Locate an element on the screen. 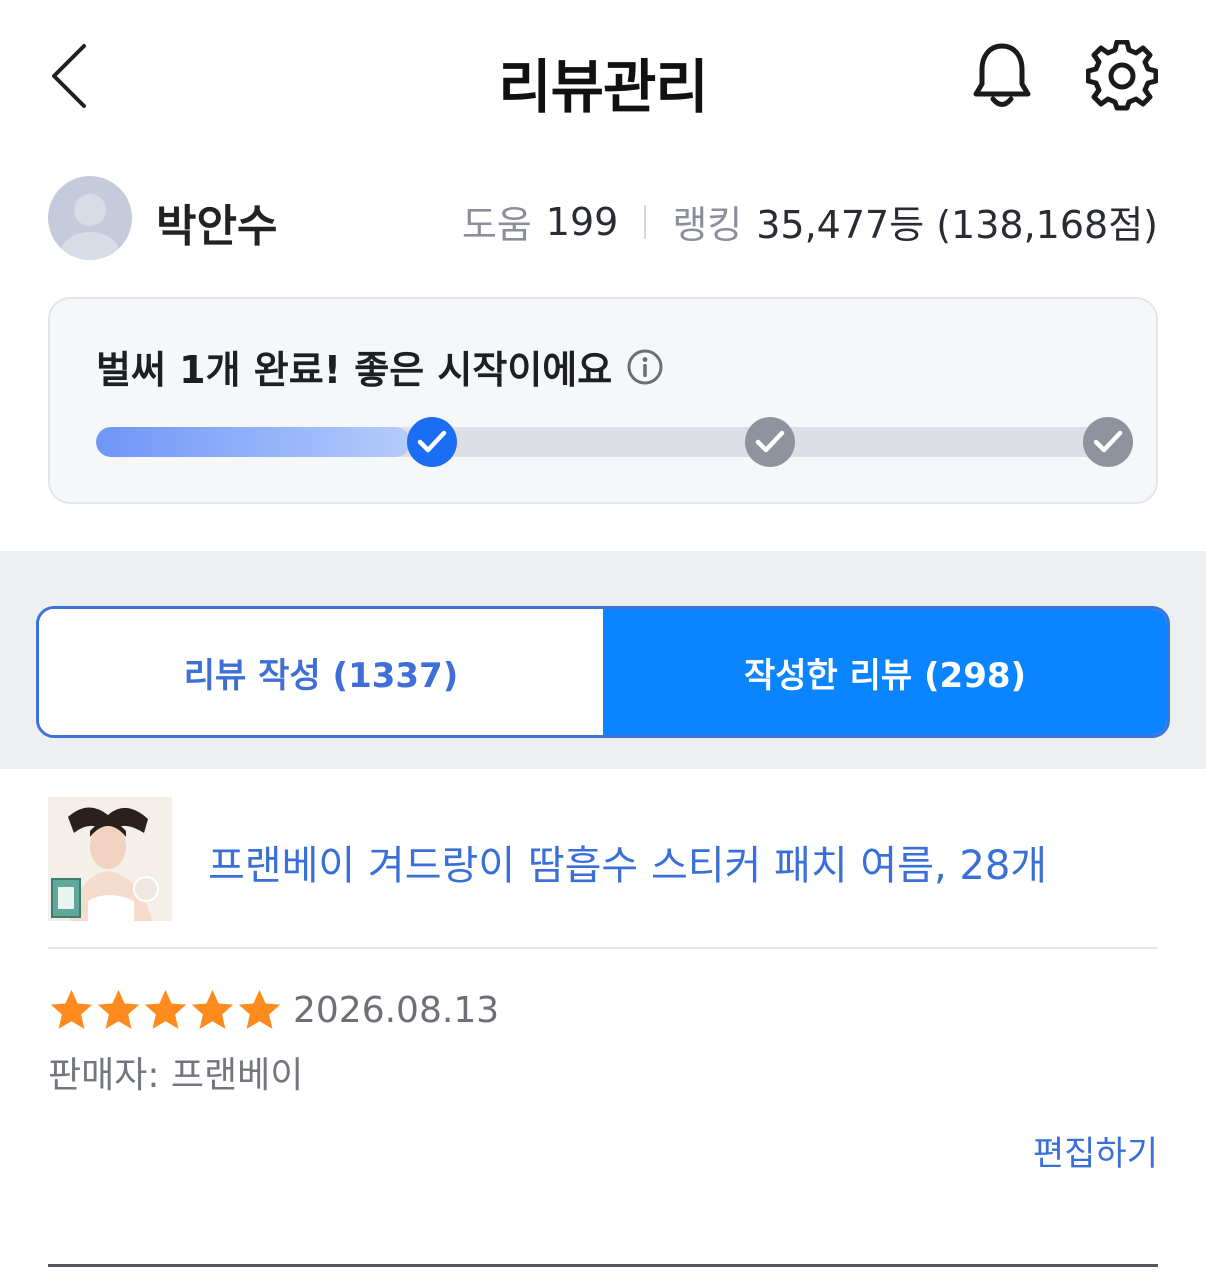 The image size is (1206, 1286). stats-divider is located at coordinates (645, 221).